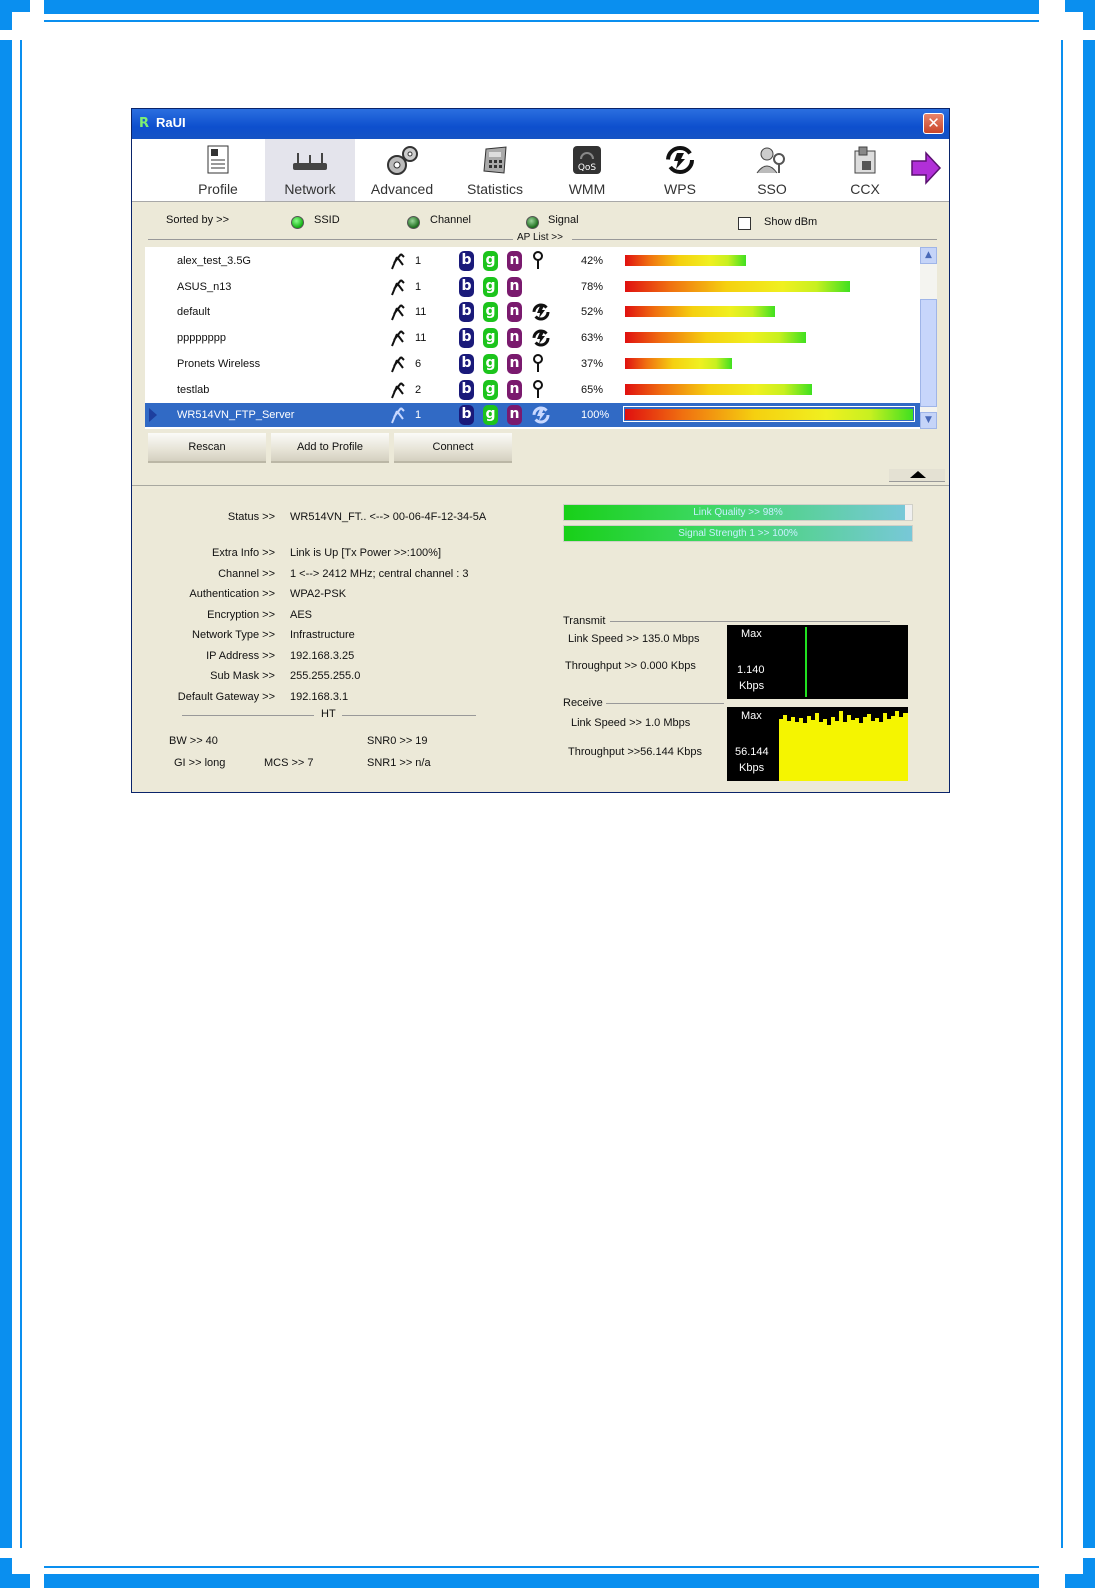 This screenshot has width=1095, height=1588. What do you see at coordinates (592, 261) in the screenshot?
I see `ap-signal-percent: 42%` at bounding box center [592, 261].